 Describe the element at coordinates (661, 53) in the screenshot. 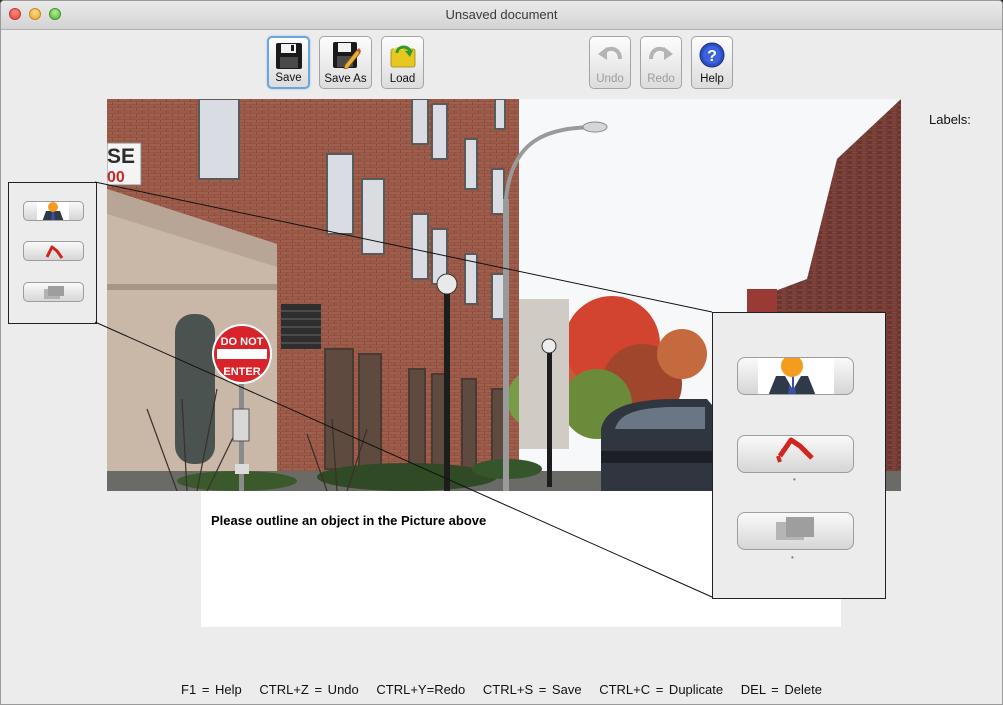

I see `redo-arrow-icon` at that location.